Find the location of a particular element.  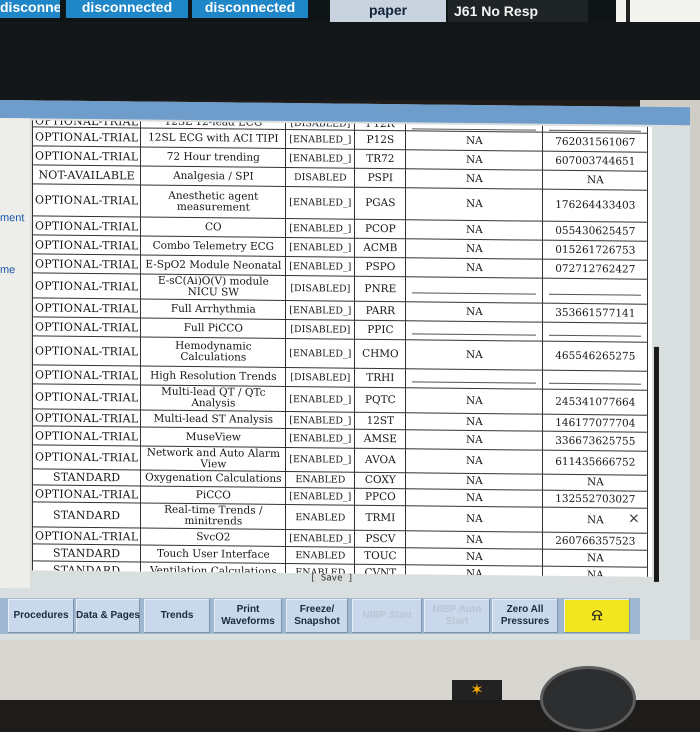

code-cell: PNRE is located at coordinates (380, 289).